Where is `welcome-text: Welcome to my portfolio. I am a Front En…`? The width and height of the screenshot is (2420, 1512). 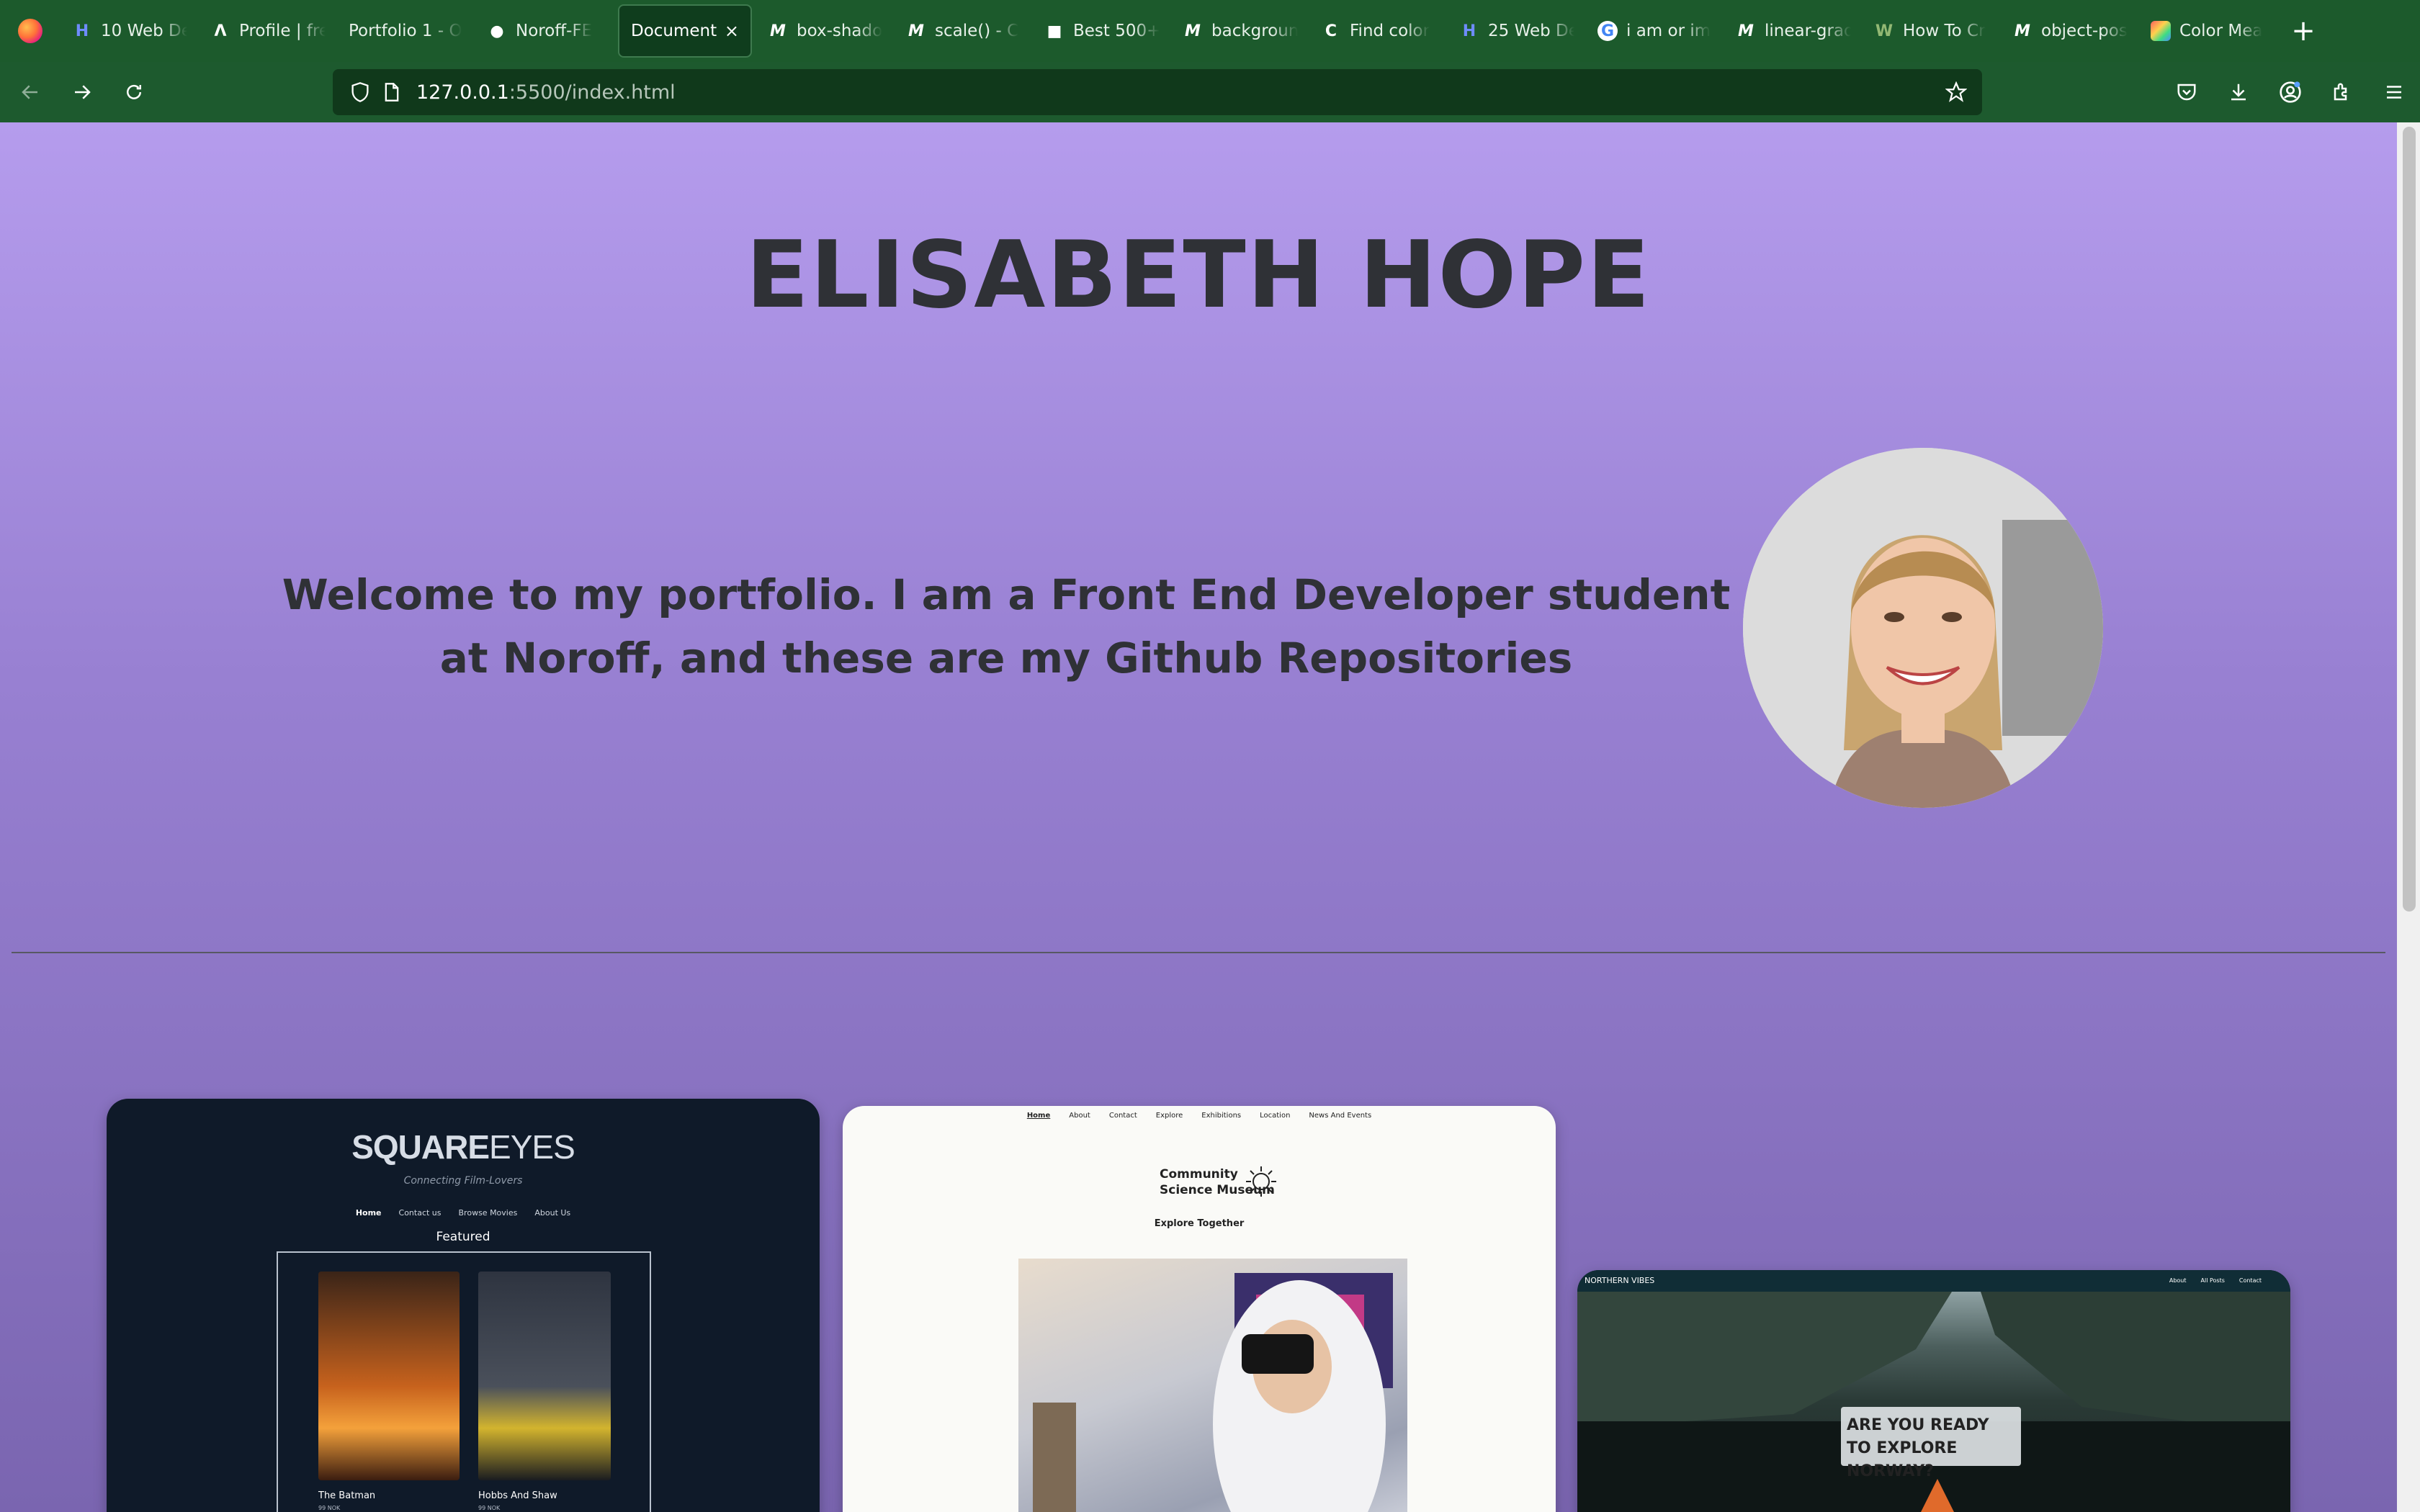 welcome-text: Welcome to my portfolio. I am a Front En… is located at coordinates (1006, 626).